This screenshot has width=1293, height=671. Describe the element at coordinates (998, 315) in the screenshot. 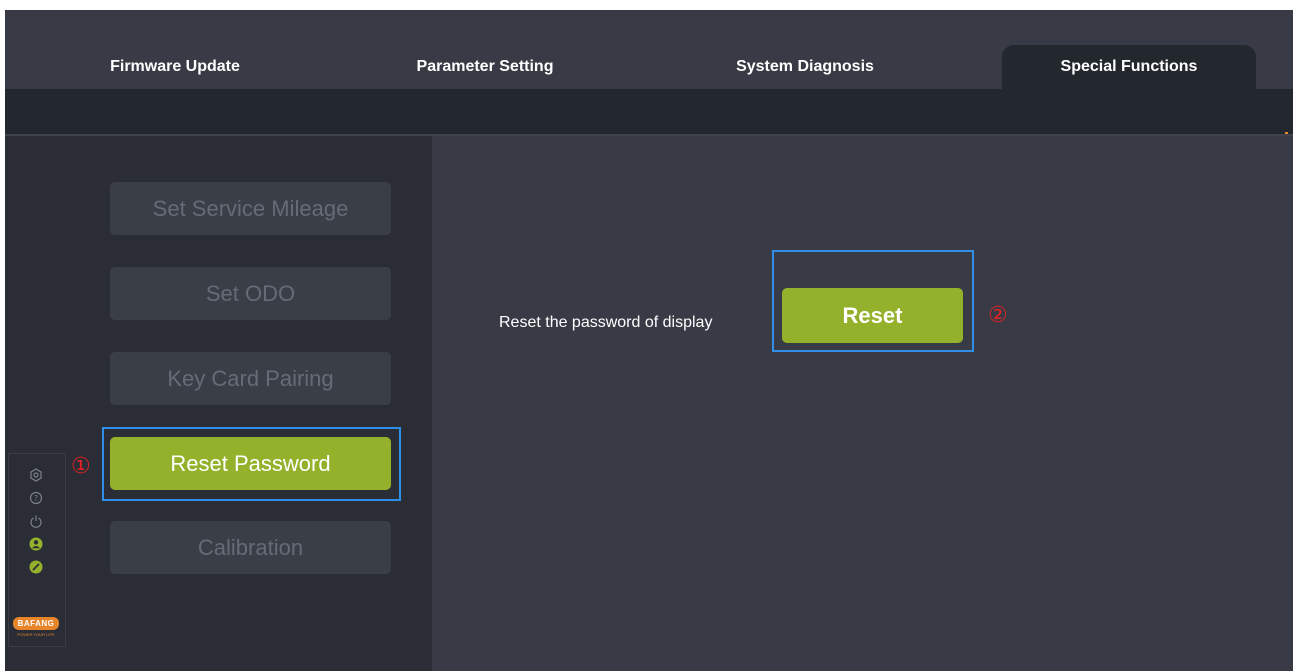

I see `step-2-marker: ②` at that location.